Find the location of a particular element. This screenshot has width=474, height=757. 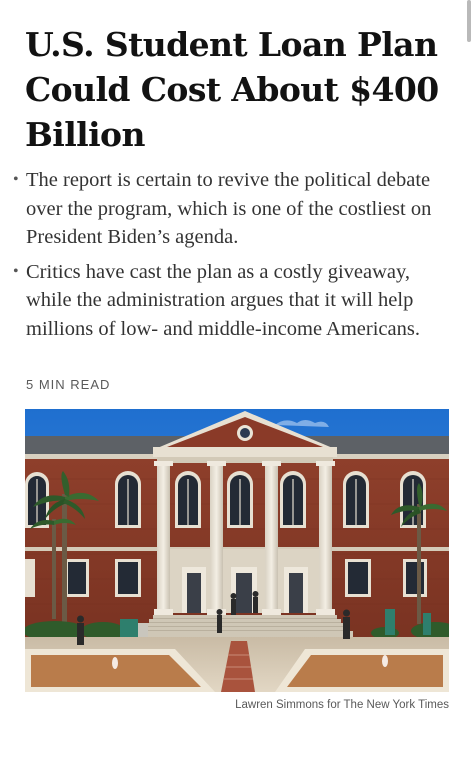

read-time: 5 MIN READ is located at coordinates (68, 384).